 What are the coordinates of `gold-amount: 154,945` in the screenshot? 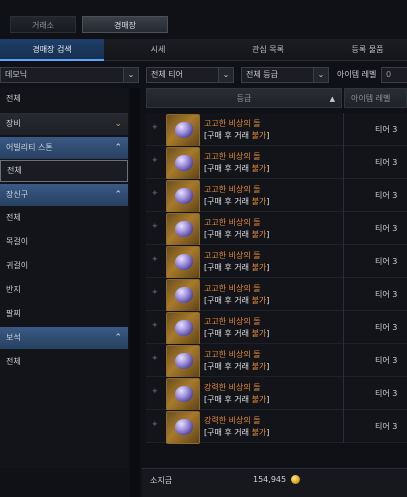 It's located at (270, 479).